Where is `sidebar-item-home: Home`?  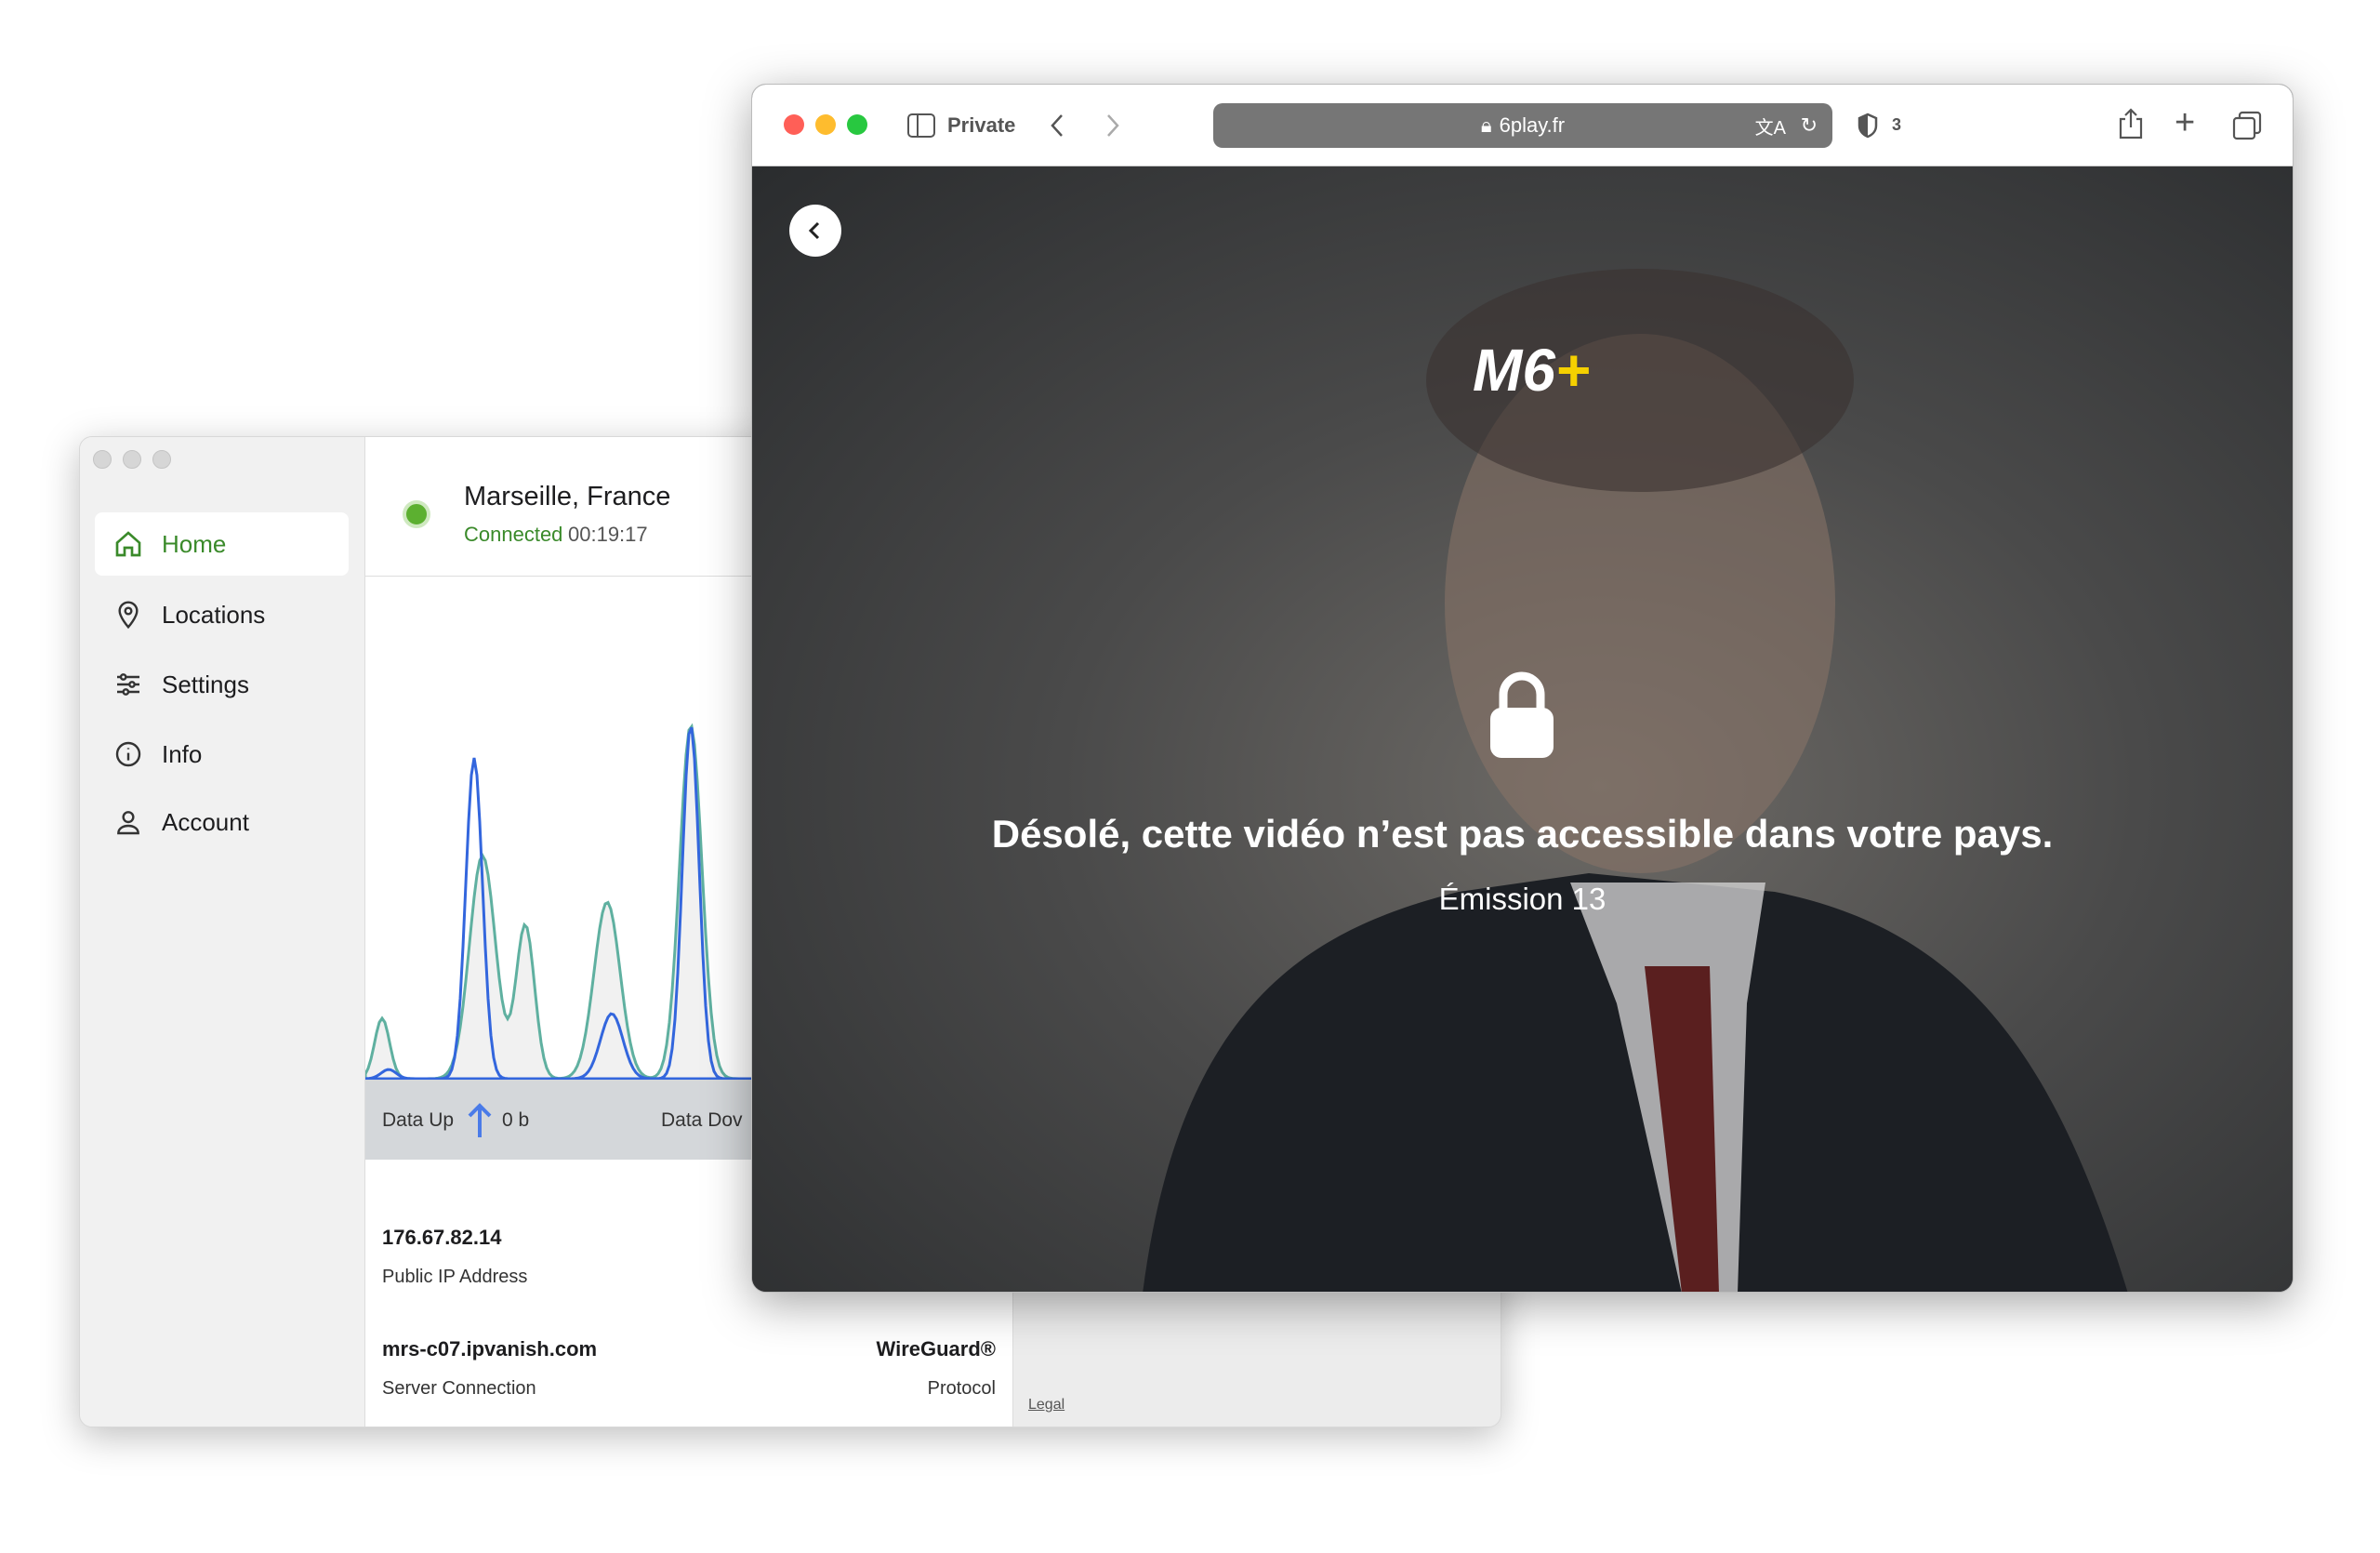 sidebar-item-home: Home is located at coordinates (222, 544).